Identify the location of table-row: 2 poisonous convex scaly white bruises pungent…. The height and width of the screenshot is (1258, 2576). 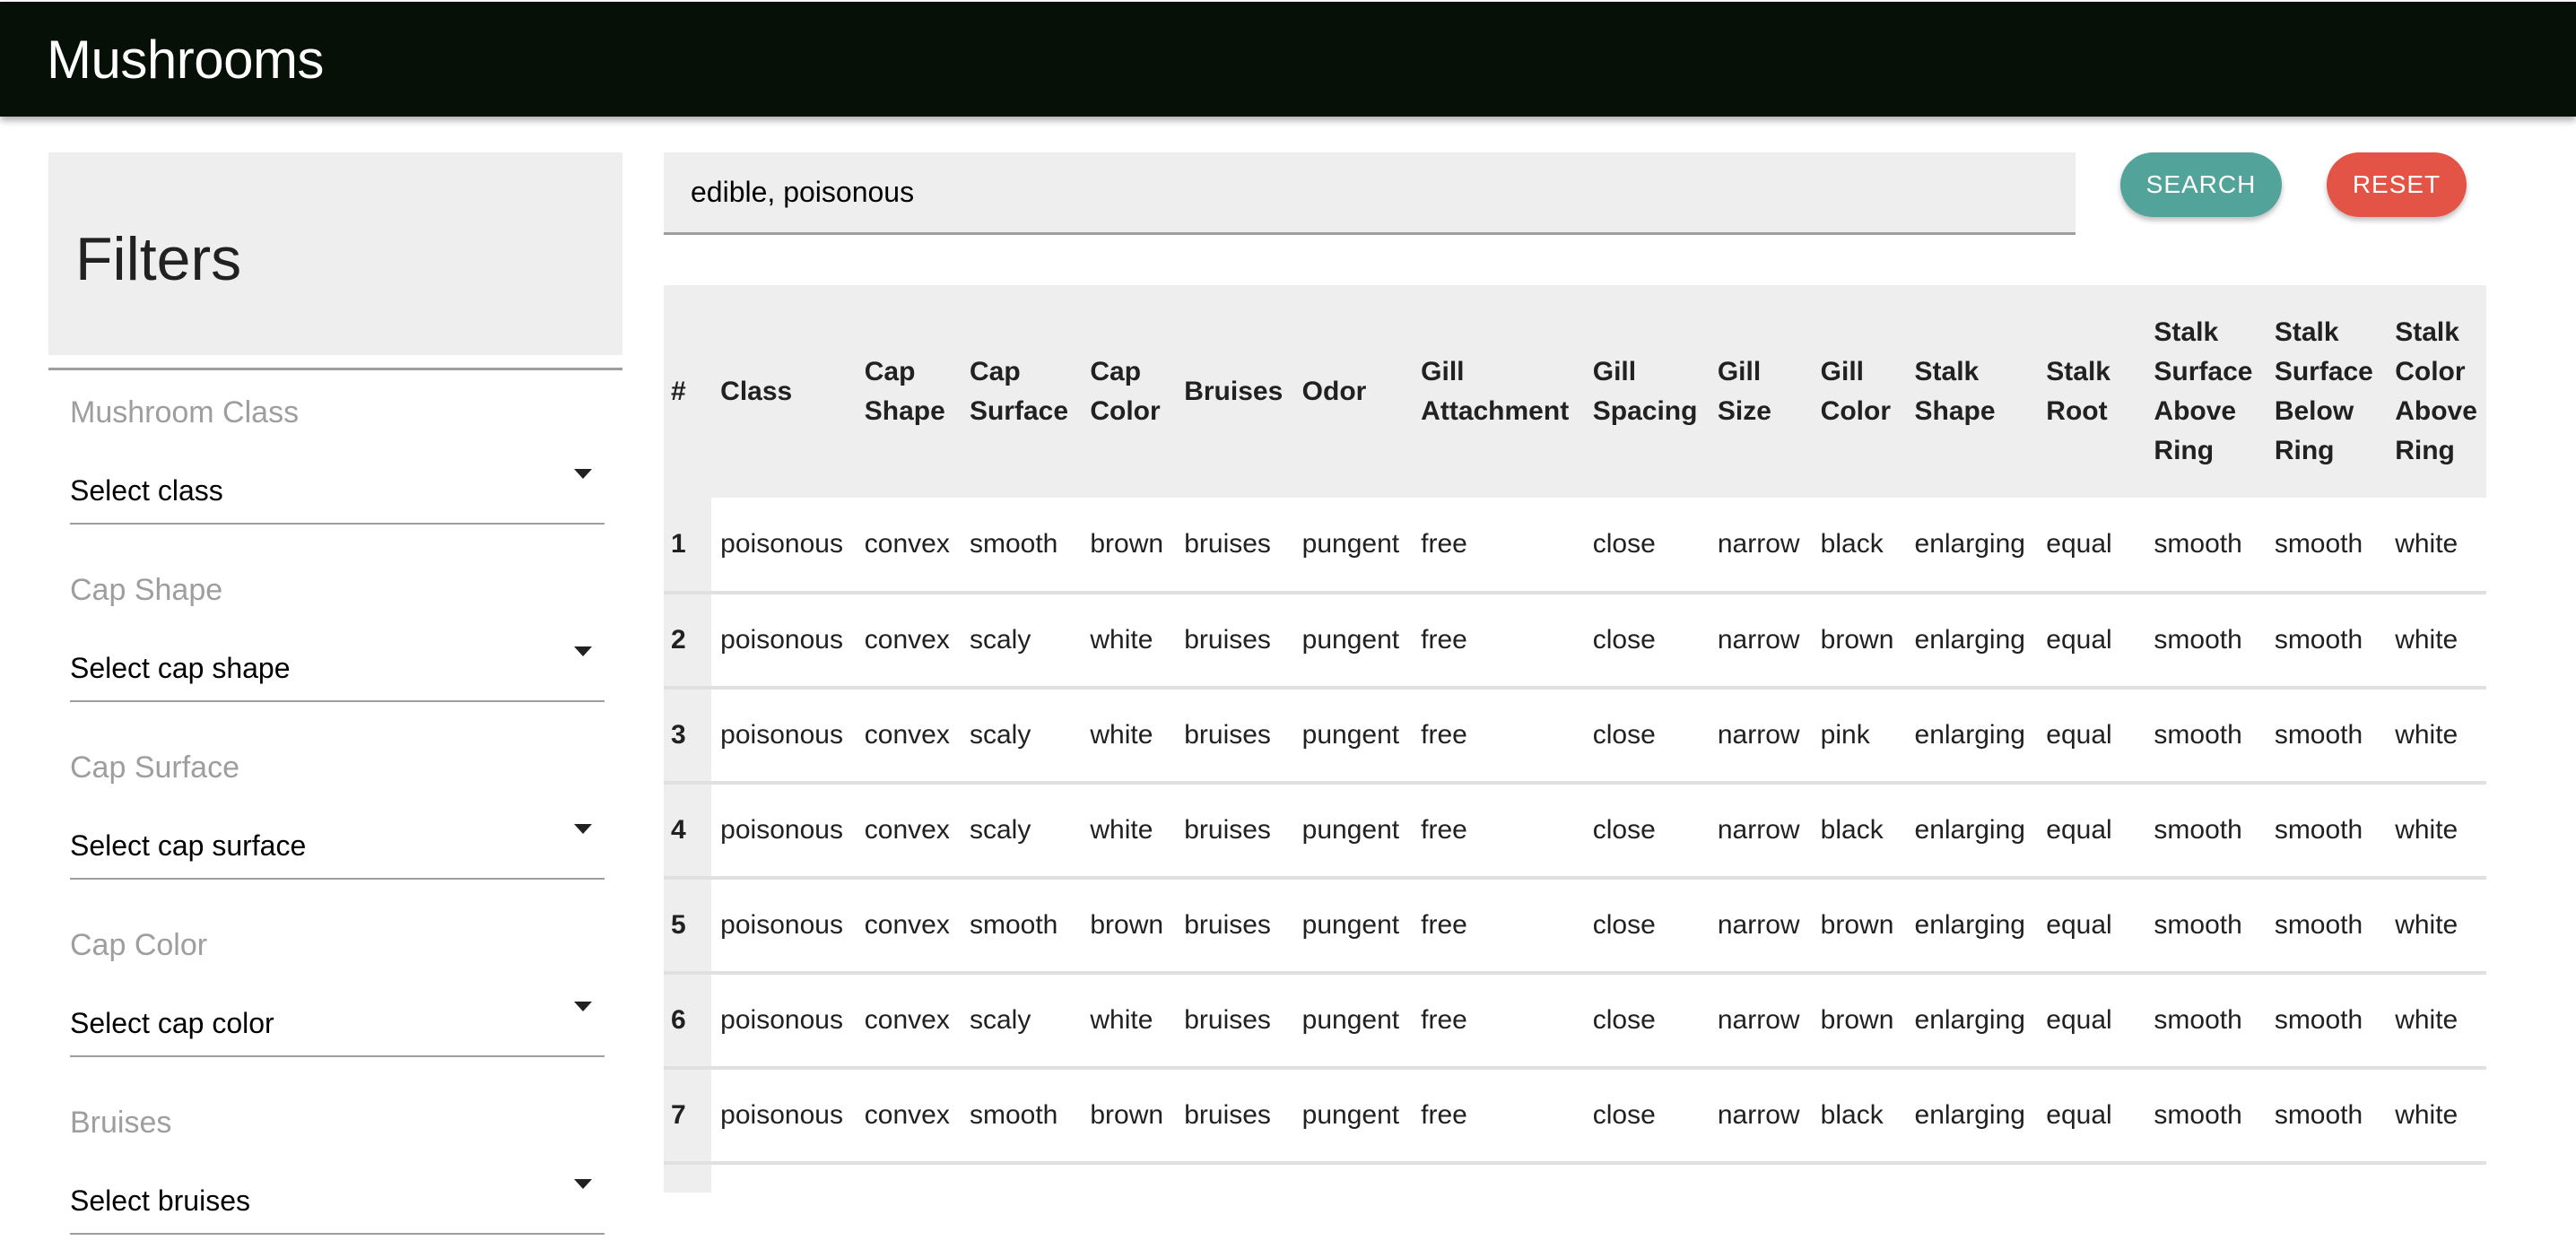
(1575, 641).